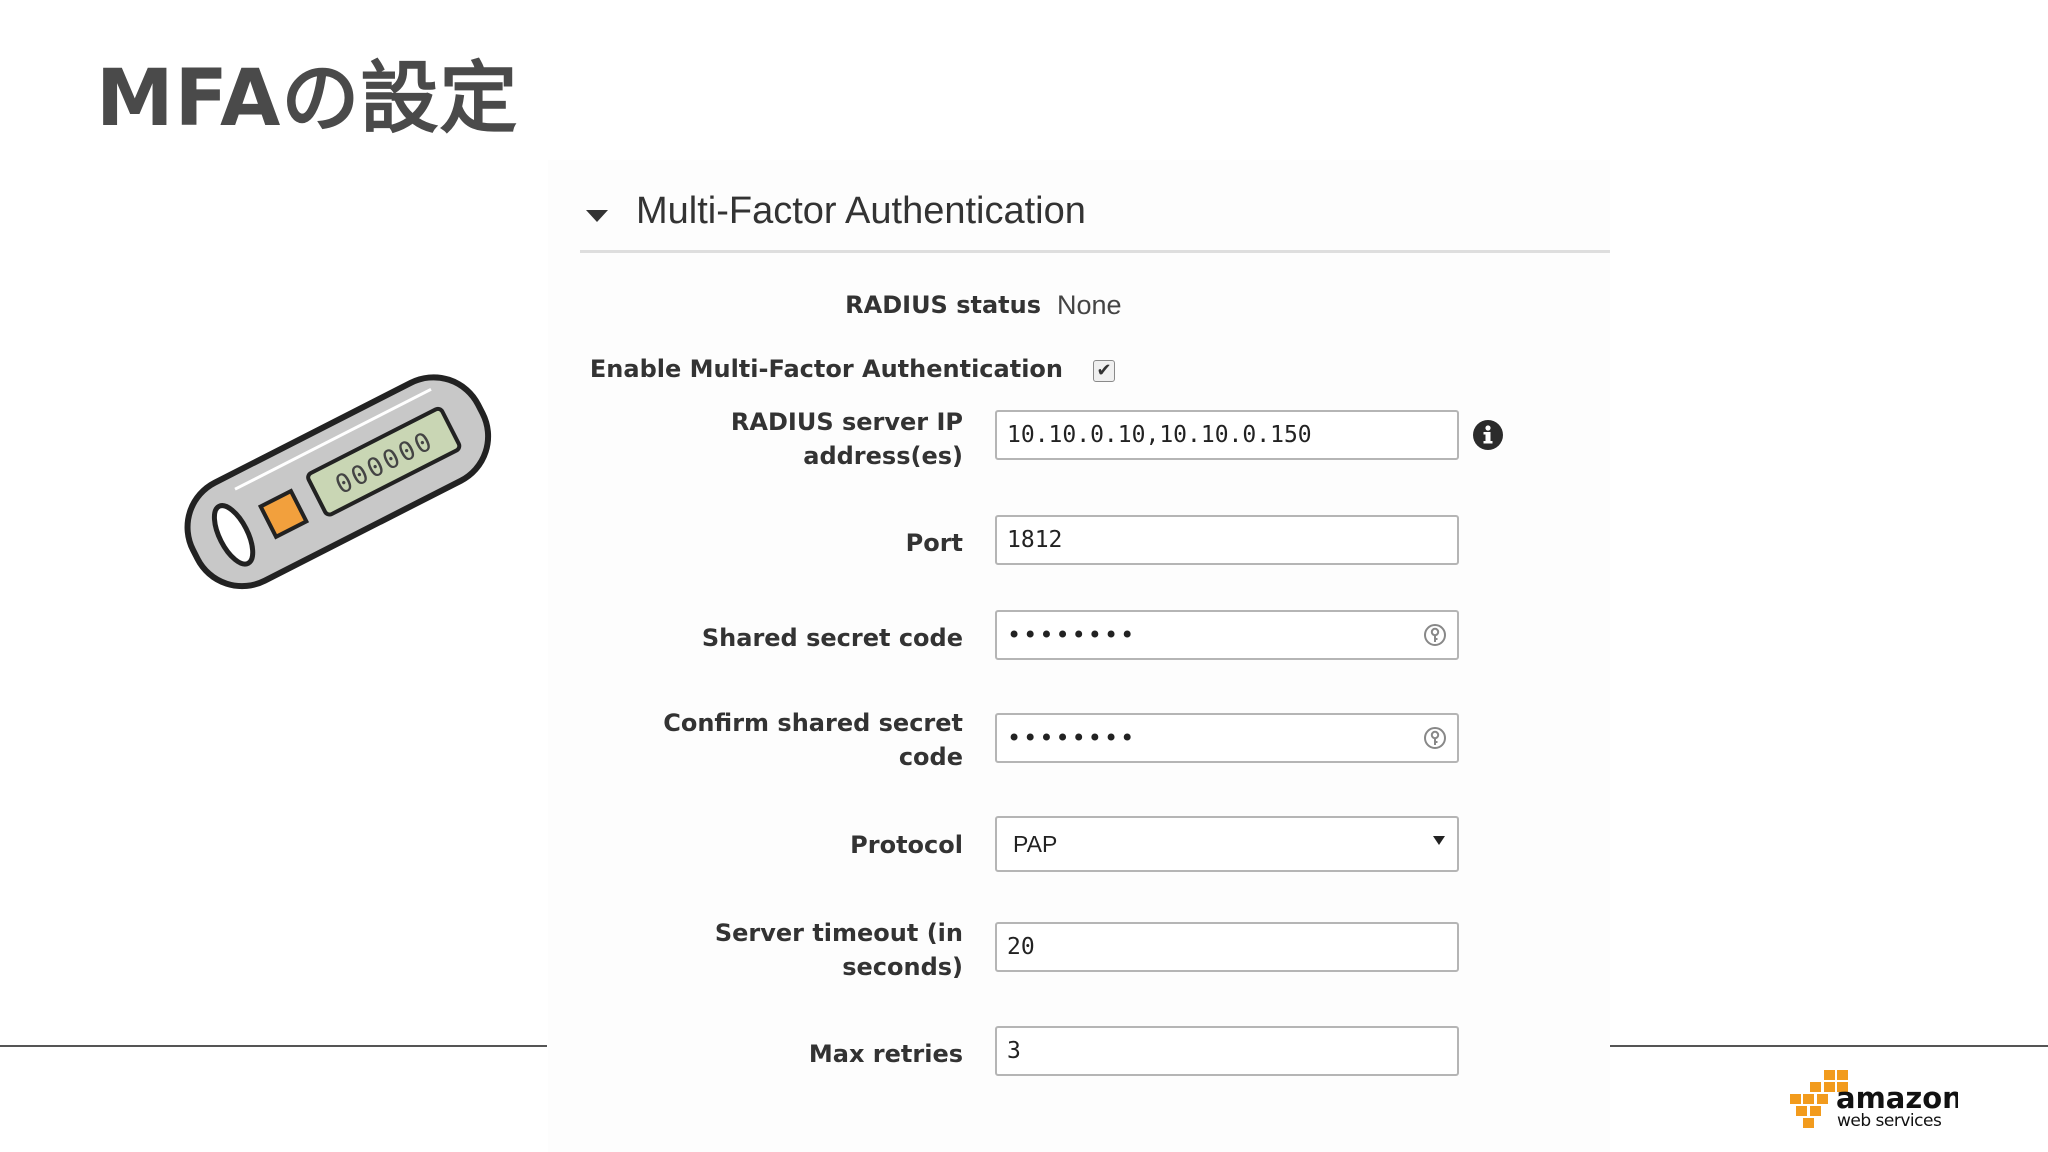  What do you see at coordinates (1227, 540) in the screenshot?
I see `port-input: 1812` at bounding box center [1227, 540].